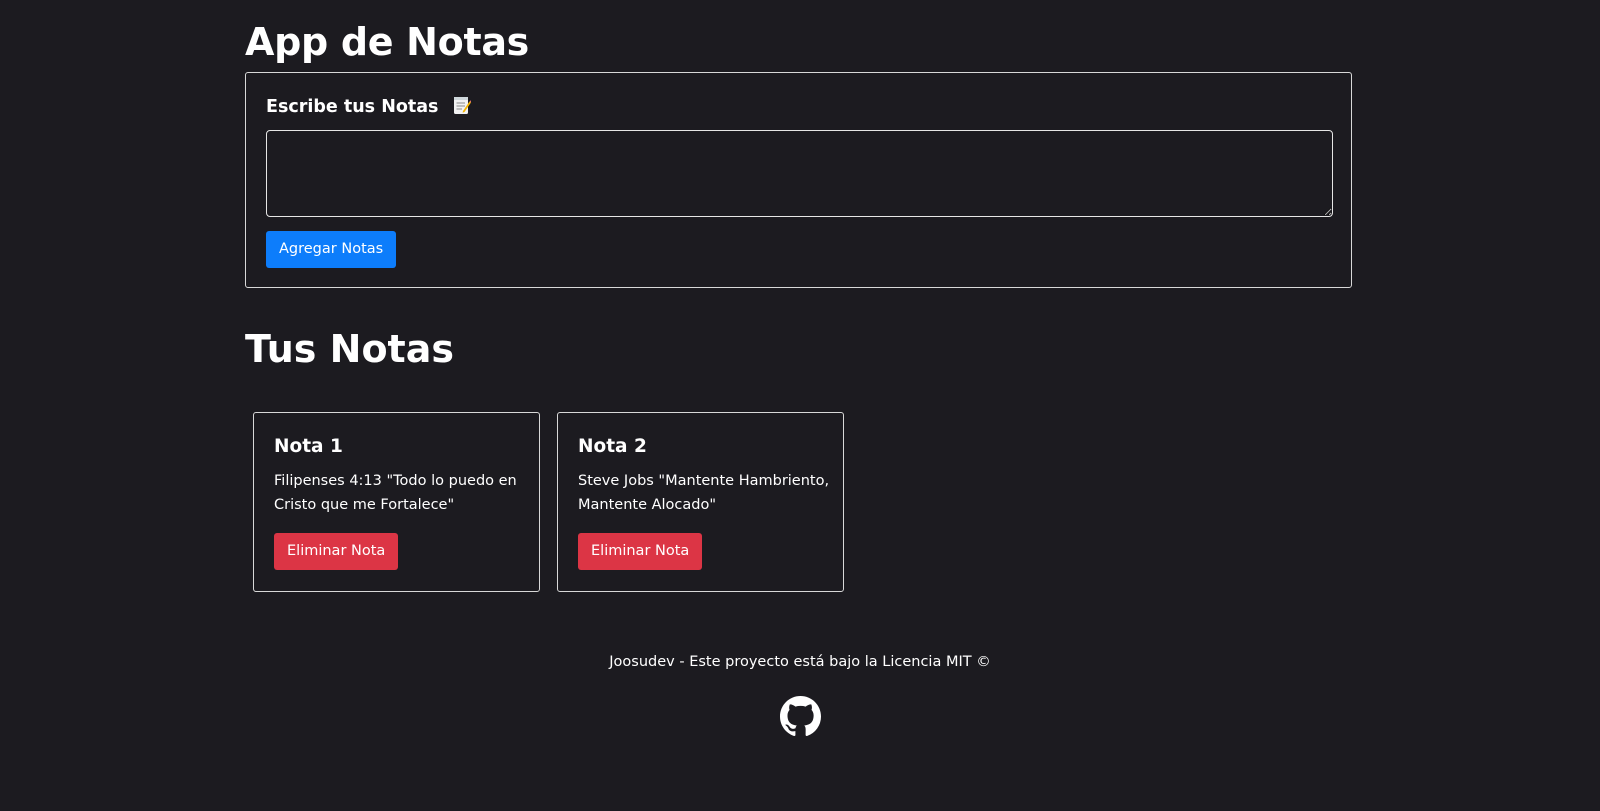  Describe the element at coordinates (331, 249) in the screenshot. I see `add-note-button: Agregar Notas` at that location.